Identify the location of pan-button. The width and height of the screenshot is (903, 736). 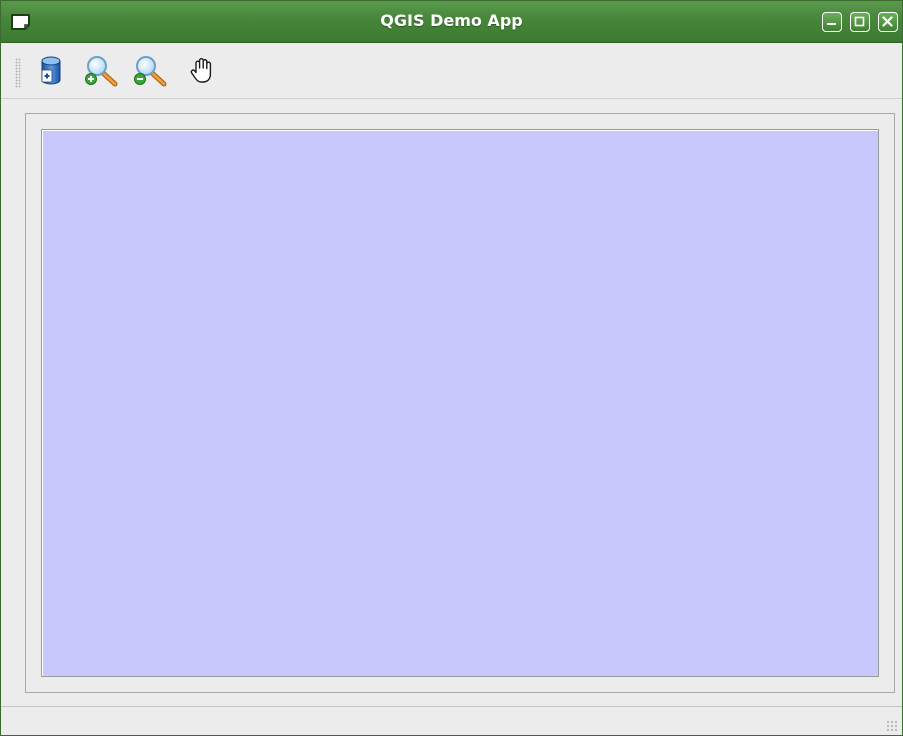
(203, 71).